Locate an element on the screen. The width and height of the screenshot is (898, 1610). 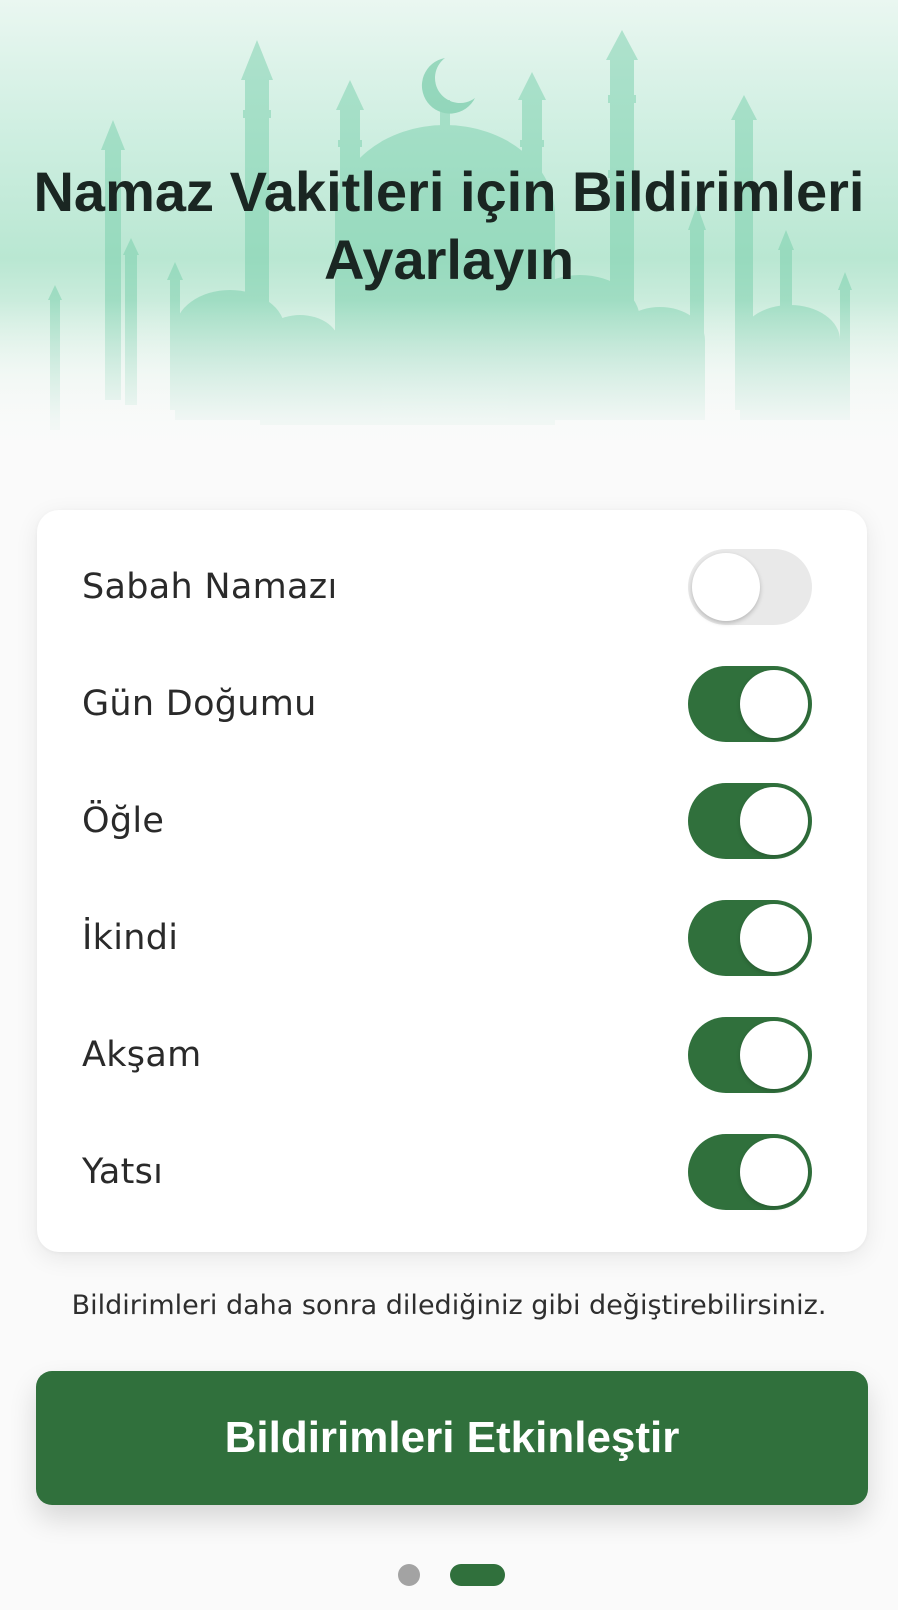
sabah-toggle is located at coordinates (750, 586).